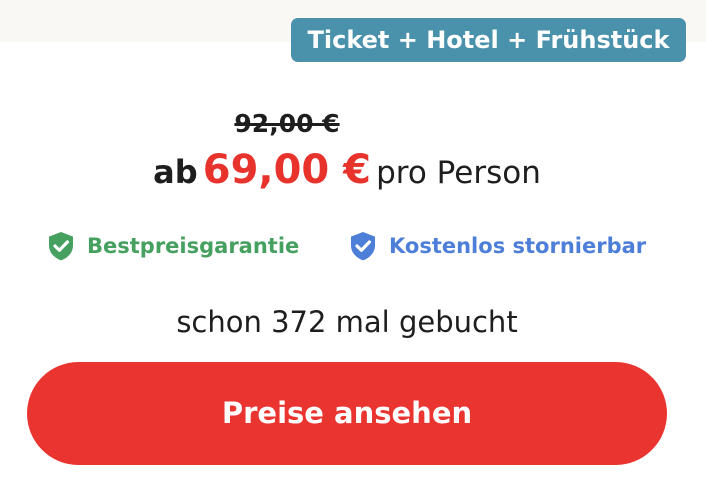 The width and height of the screenshot is (706, 480). What do you see at coordinates (488, 40) in the screenshot?
I see `package-badge: Ticket + Hotel + Frühstück` at bounding box center [488, 40].